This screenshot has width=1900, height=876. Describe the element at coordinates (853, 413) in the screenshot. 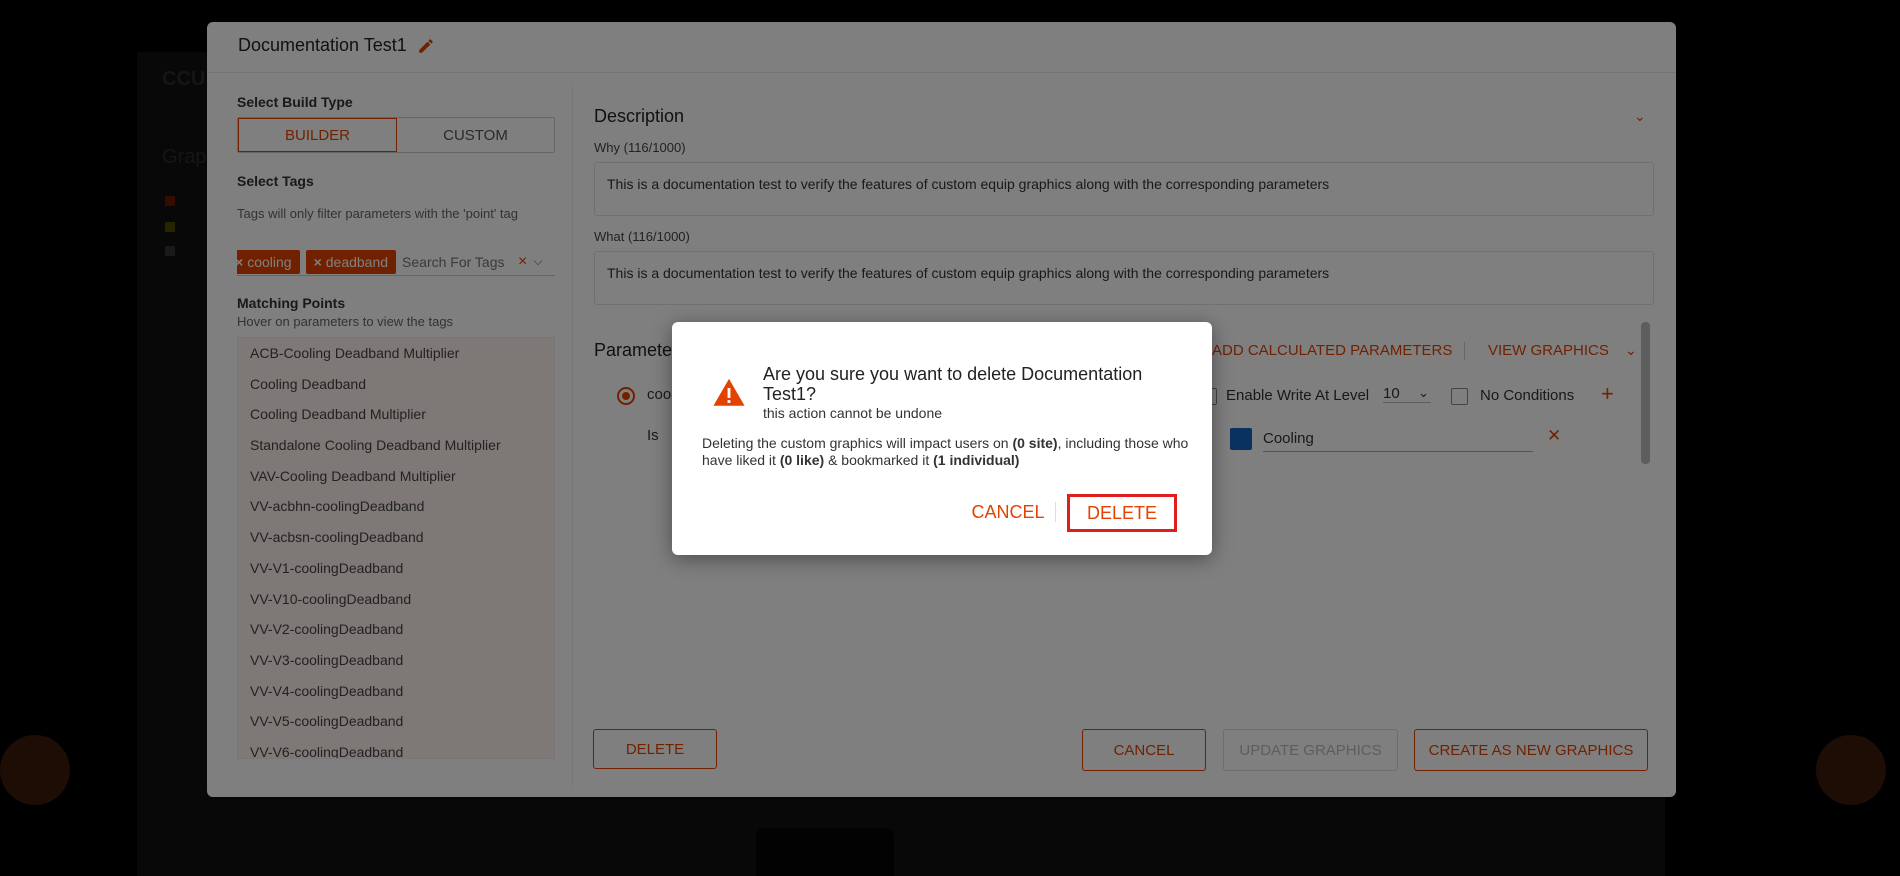

I see `dialog-subtitle: this action cannot be undone` at that location.